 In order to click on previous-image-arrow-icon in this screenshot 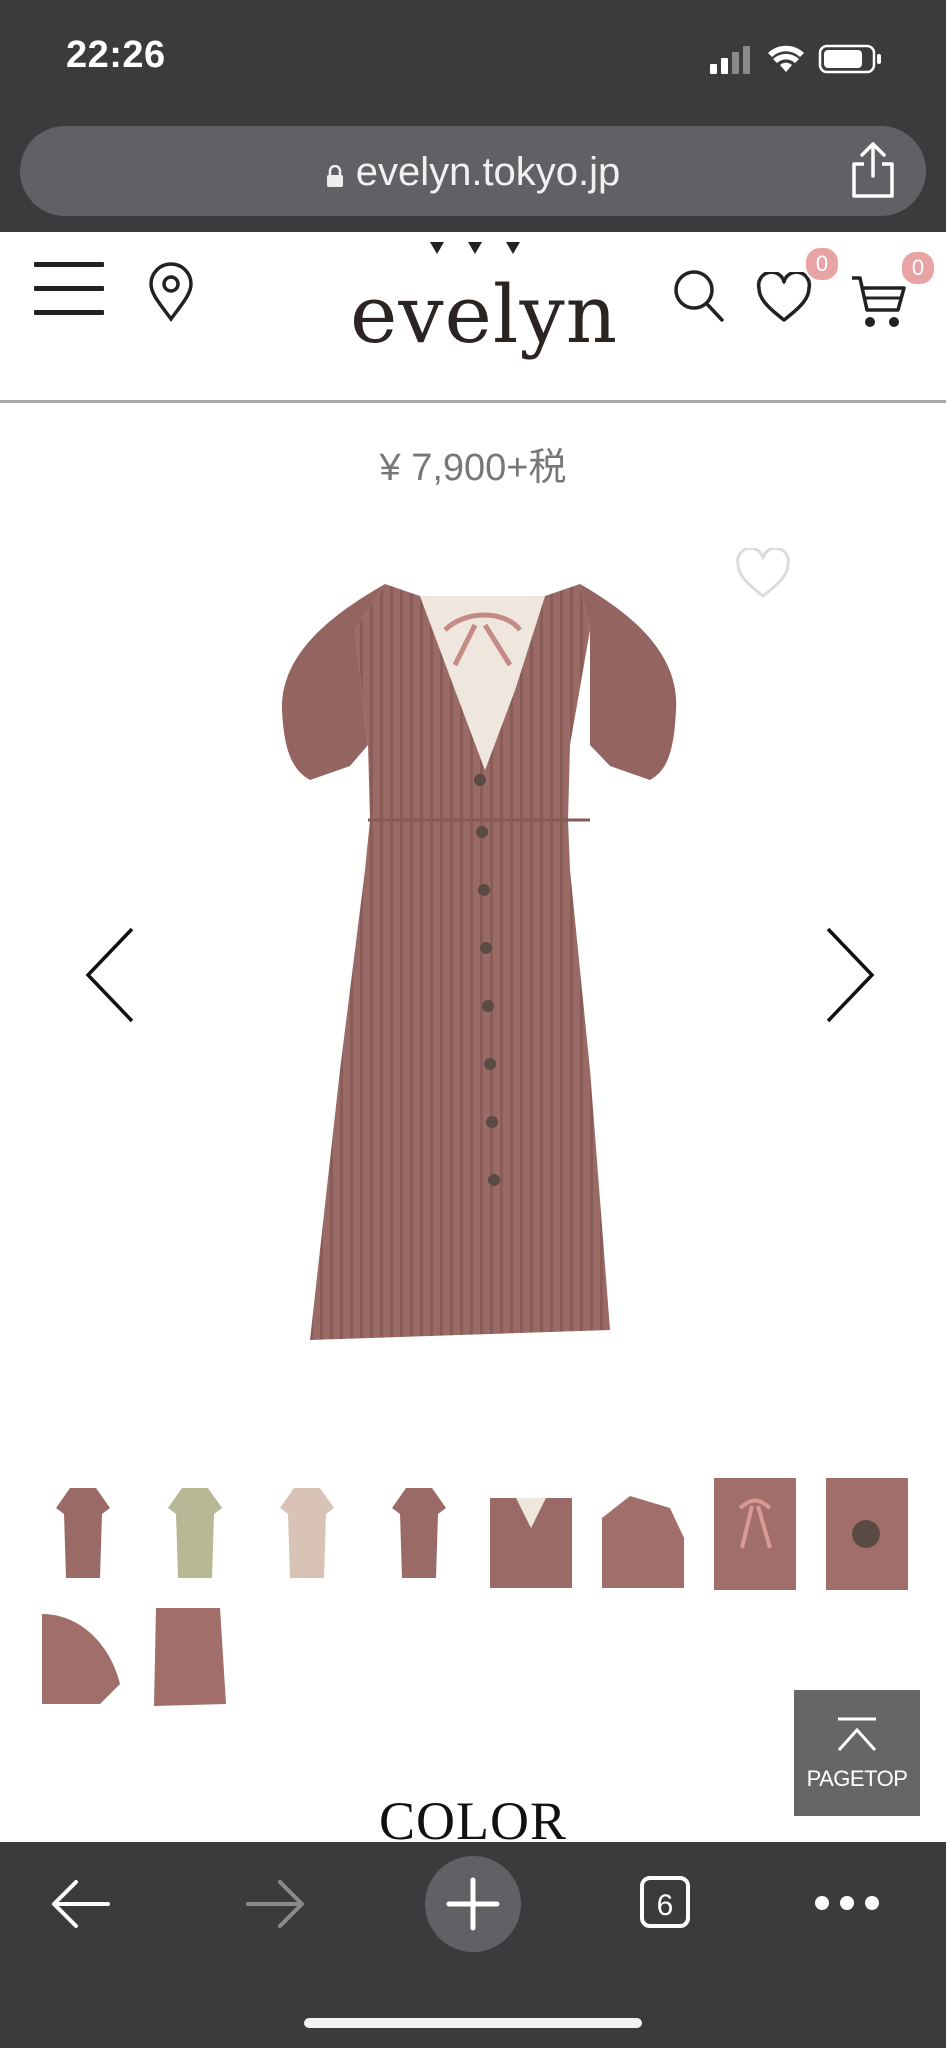, I will do `click(110, 975)`.